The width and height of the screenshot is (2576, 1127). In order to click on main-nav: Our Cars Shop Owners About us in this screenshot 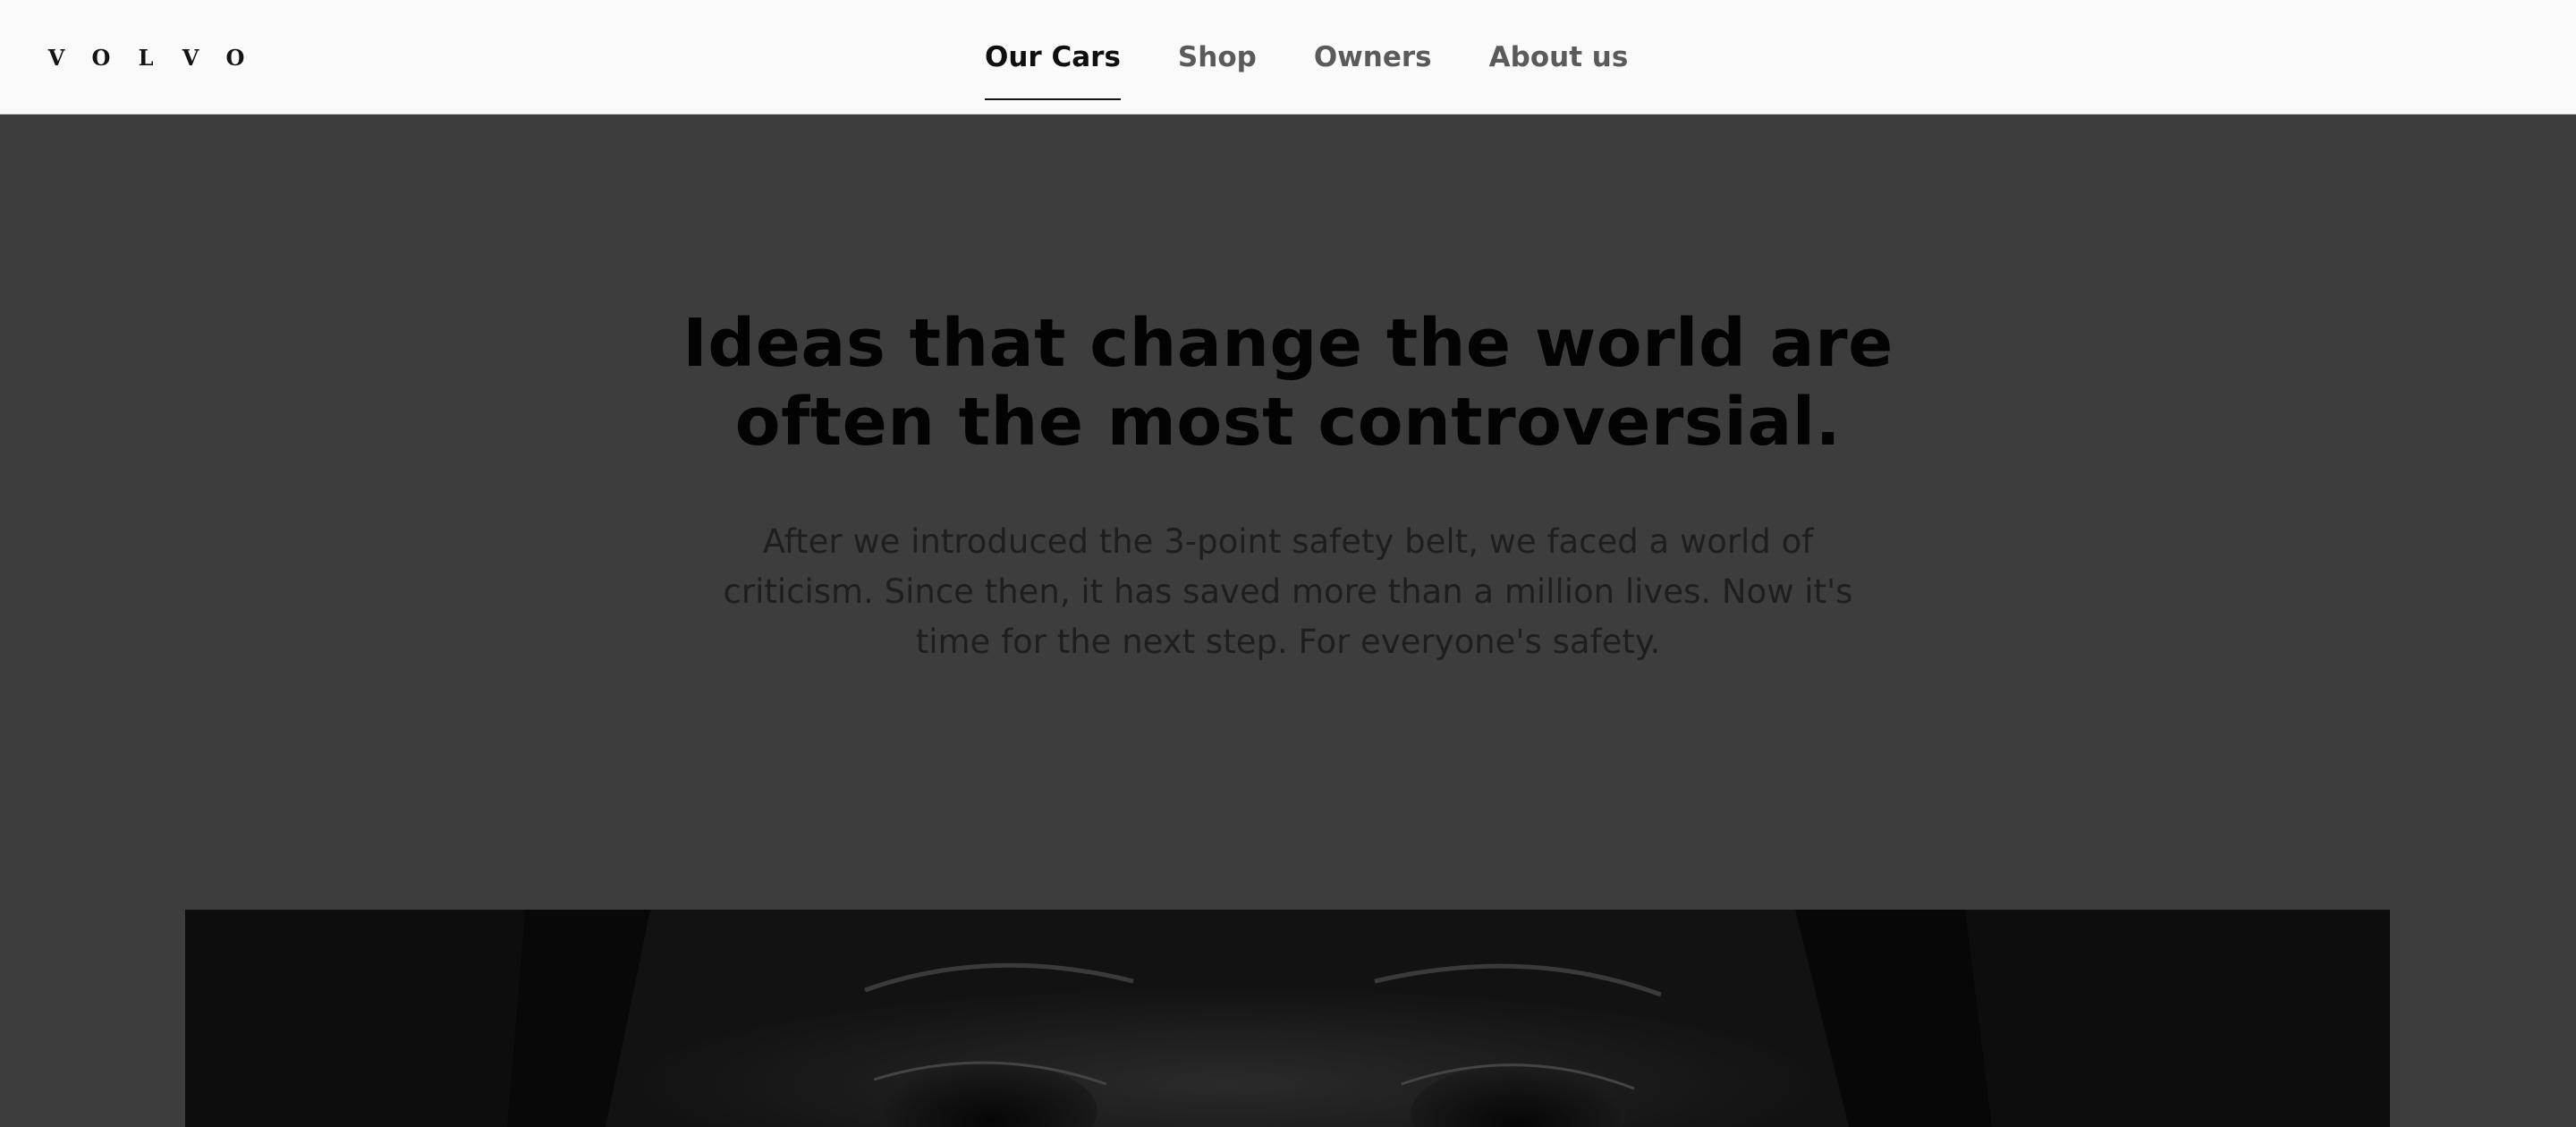, I will do `click(1306, 57)`.